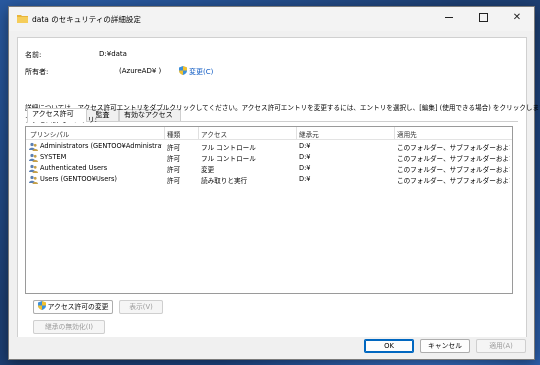 This screenshot has height=365, width=540. I want to click on name-value: D:¥data, so click(113, 54).